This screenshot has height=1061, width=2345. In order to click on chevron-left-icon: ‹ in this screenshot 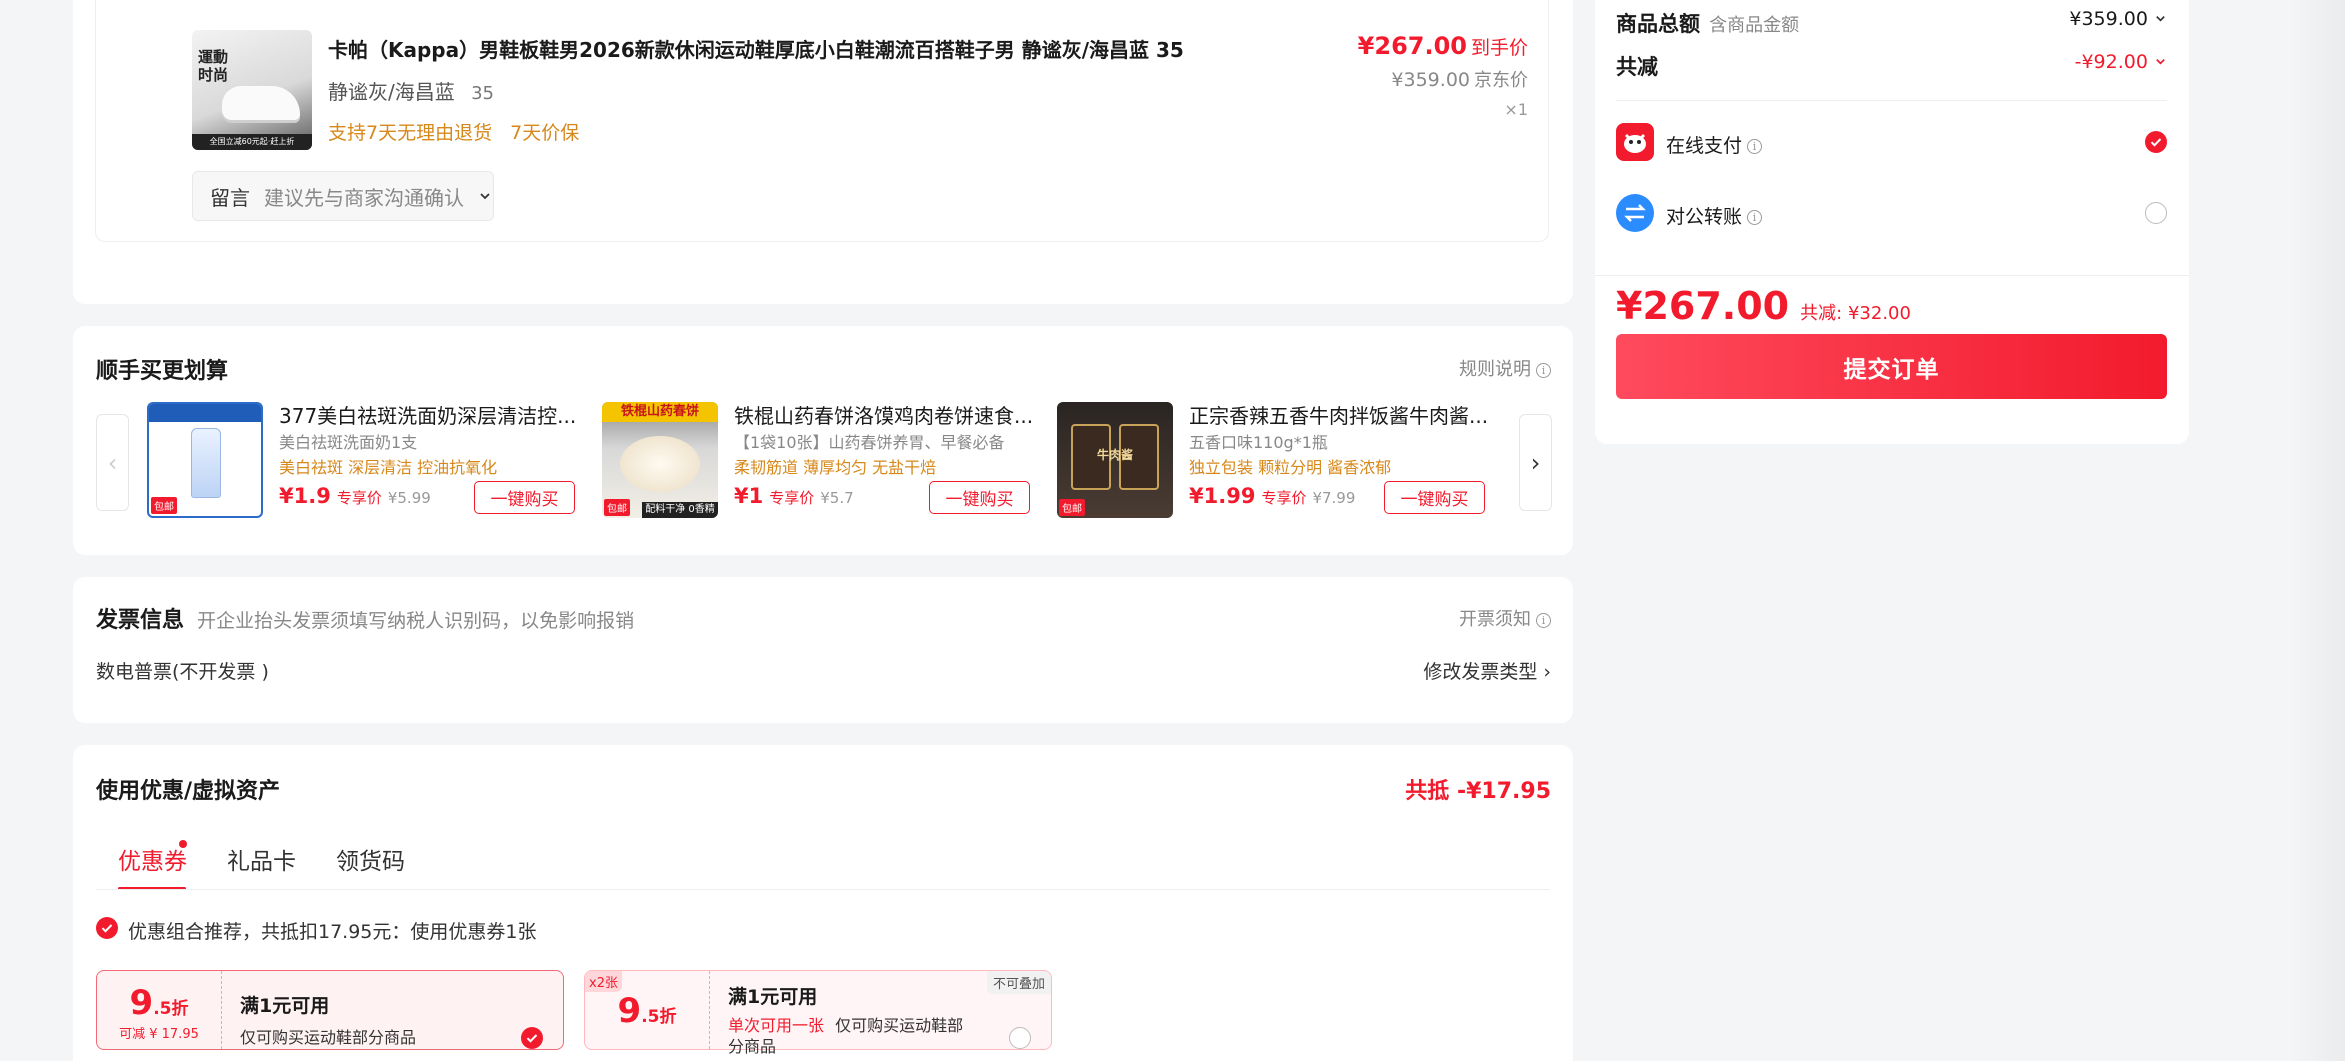, I will do `click(112, 462)`.